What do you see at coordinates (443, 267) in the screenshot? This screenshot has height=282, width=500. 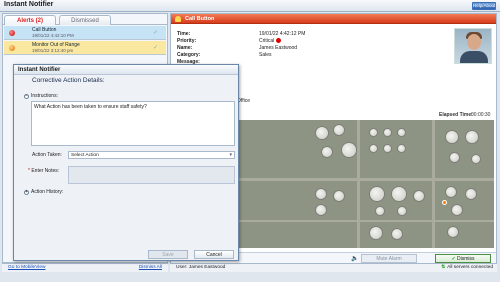 I see `connected-icon: ⇅` at bounding box center [443, 267].